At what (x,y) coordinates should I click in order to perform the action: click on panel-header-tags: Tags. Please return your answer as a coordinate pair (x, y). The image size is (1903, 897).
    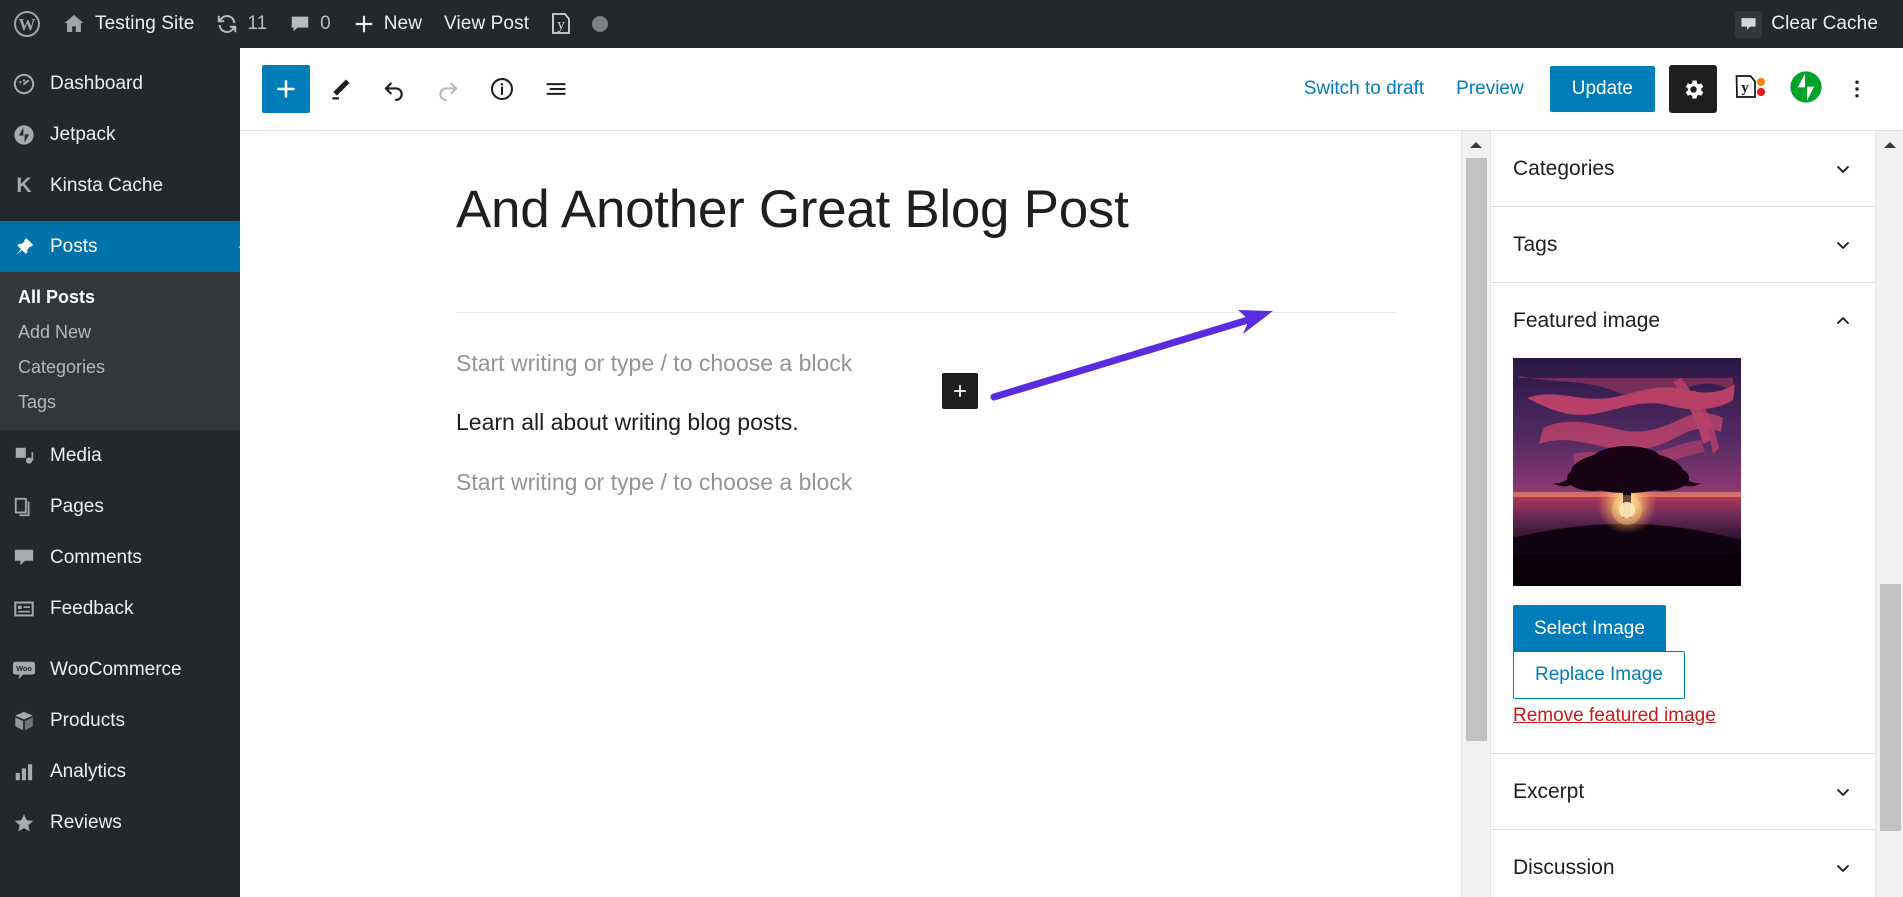
    Looking at the image, I should click on (1683, 244).